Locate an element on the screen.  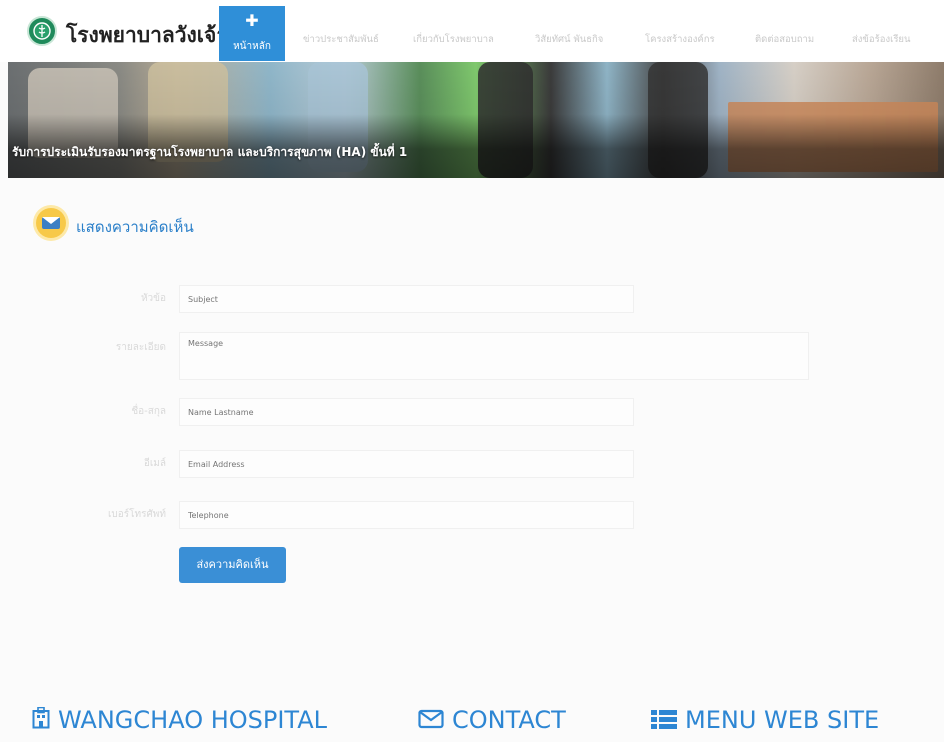
message-textarea is located at coordinates (494, 356).